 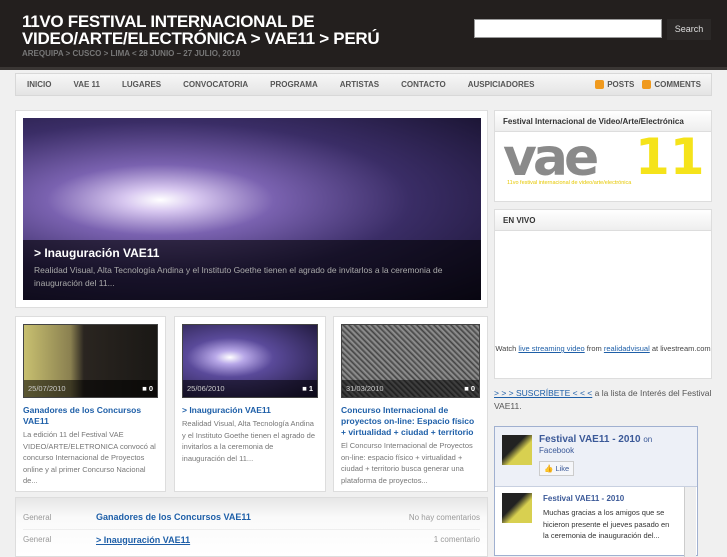 I want to click on subscribe-link: > > > SUSCRÍBETE < < <, so click(x=543, y=393).